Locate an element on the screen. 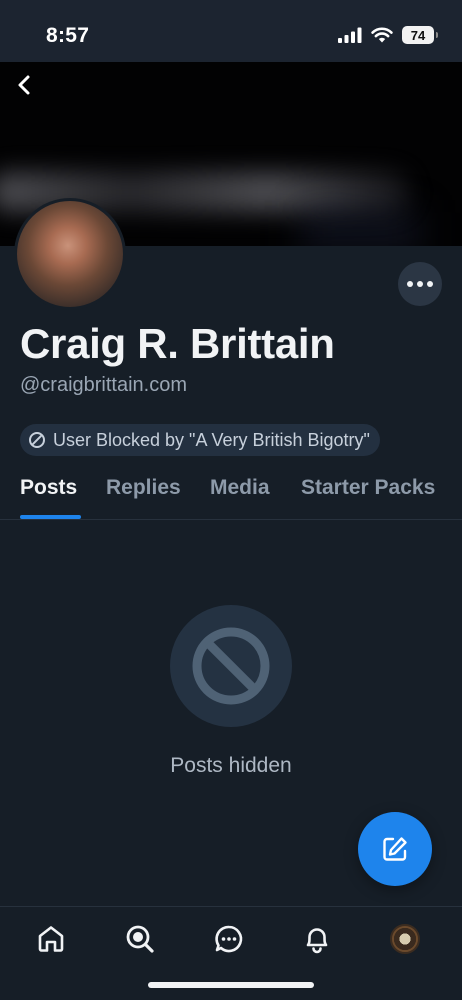 The width and height of the screenshot is (462, 1000). tab-media: Media is located at coordinates (240, 488).